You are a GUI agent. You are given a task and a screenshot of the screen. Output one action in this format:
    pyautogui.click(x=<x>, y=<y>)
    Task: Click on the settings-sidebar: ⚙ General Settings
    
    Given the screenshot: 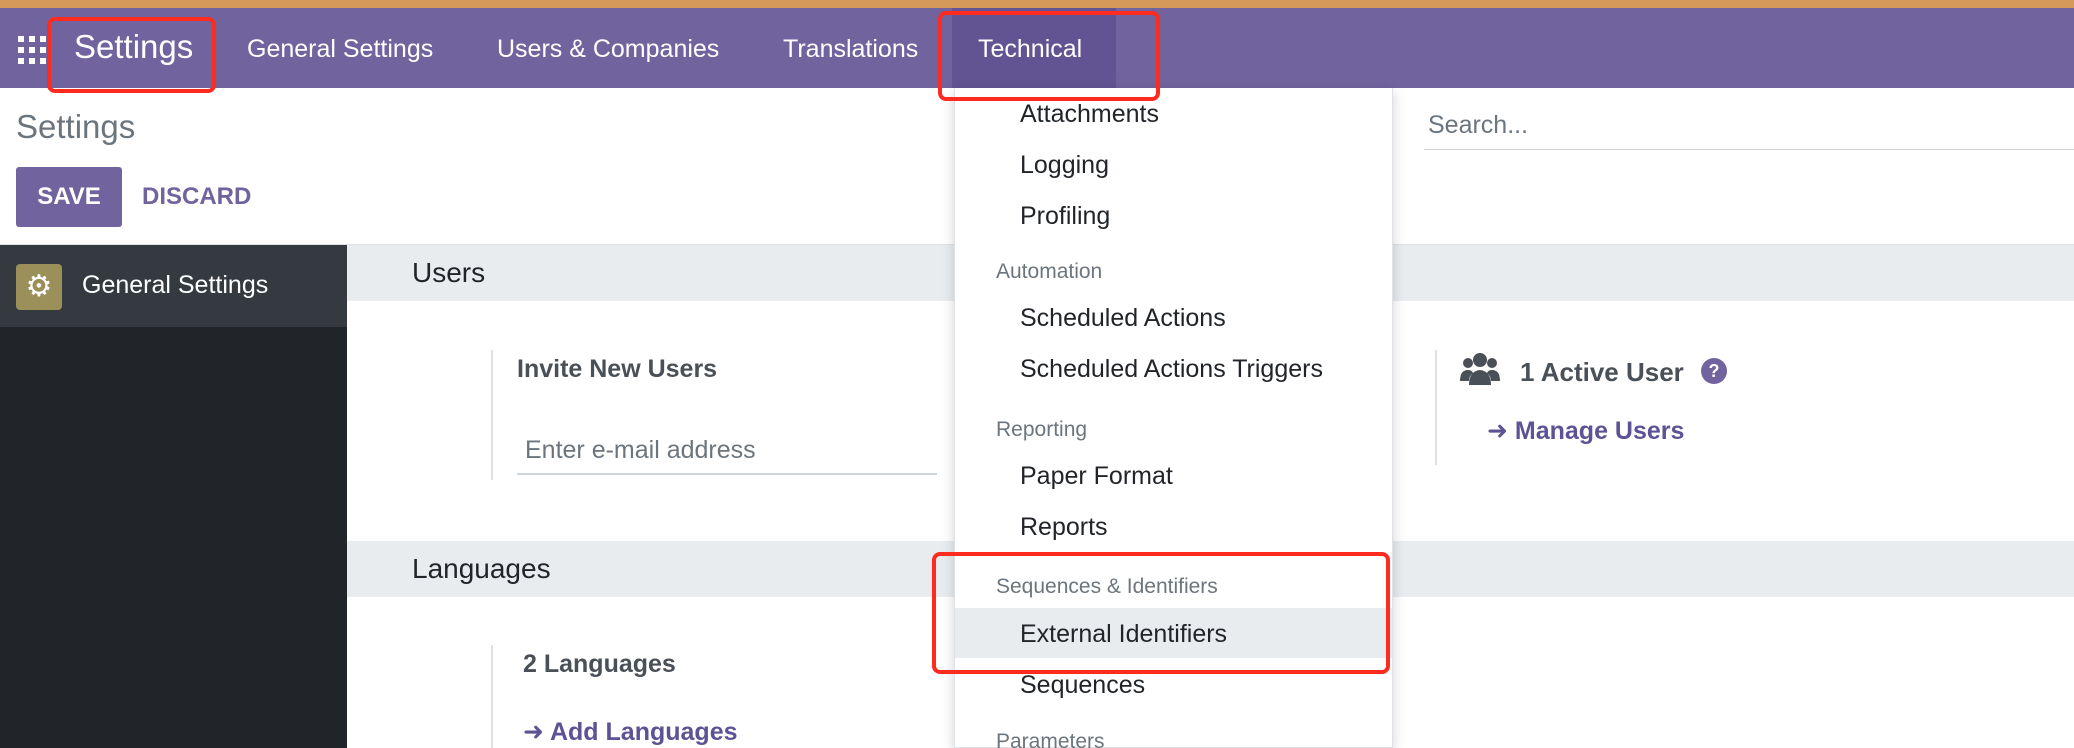 What is the action you would take?
    pyautogui.click(x=173, y=496)
    